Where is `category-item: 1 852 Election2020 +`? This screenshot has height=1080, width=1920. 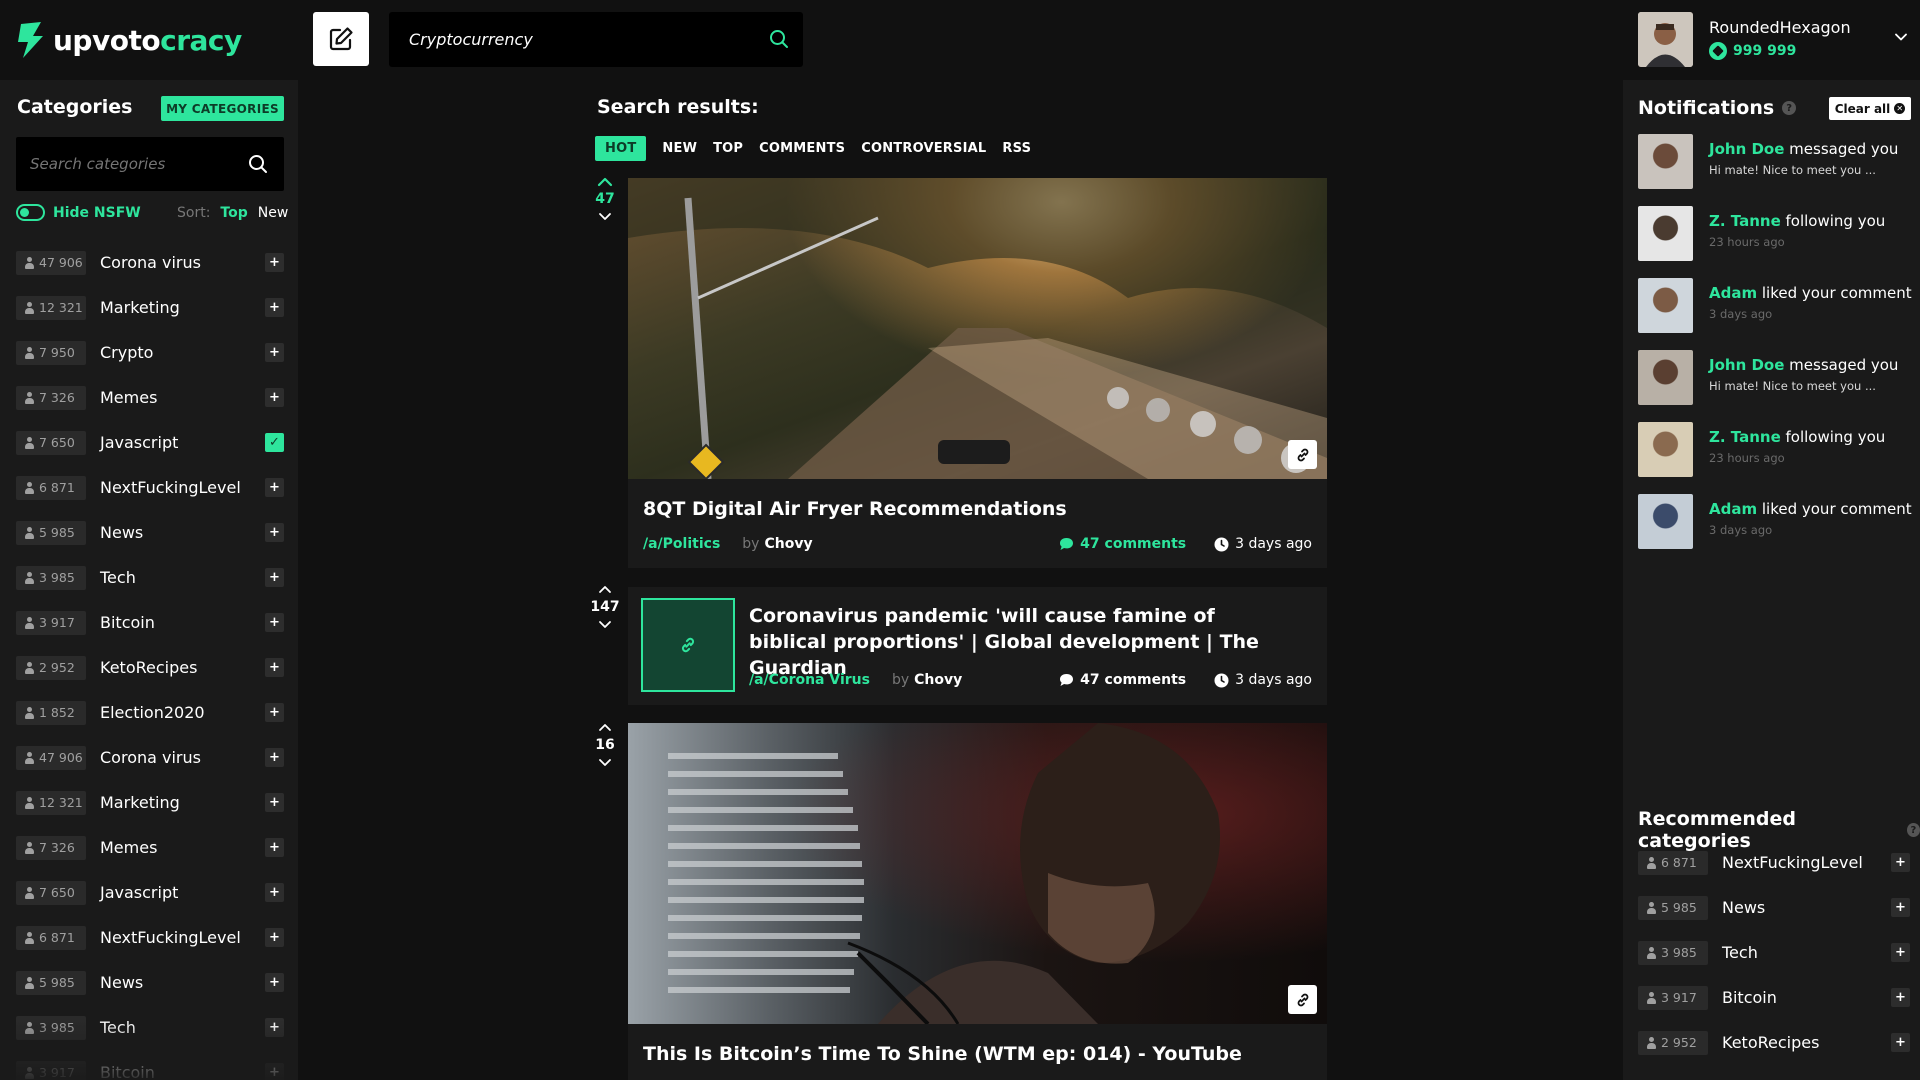 category-item: 1 852 Election2020 + is located at coordinates (150, 712).